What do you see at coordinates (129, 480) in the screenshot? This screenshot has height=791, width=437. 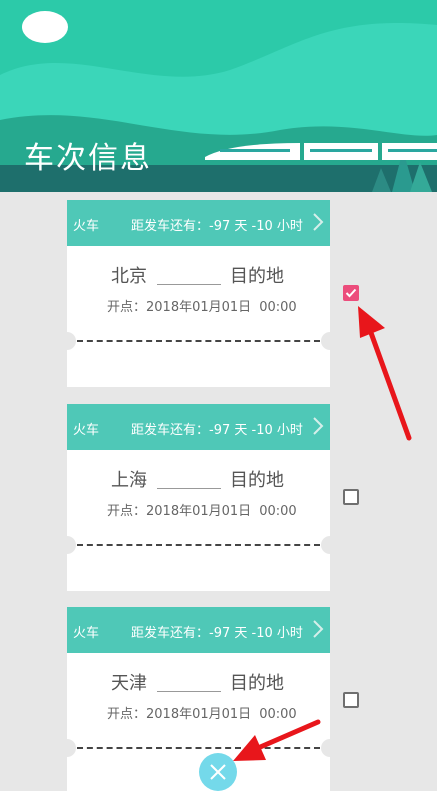 I see `origin-station: 上海` at bounding box center [129, 480].